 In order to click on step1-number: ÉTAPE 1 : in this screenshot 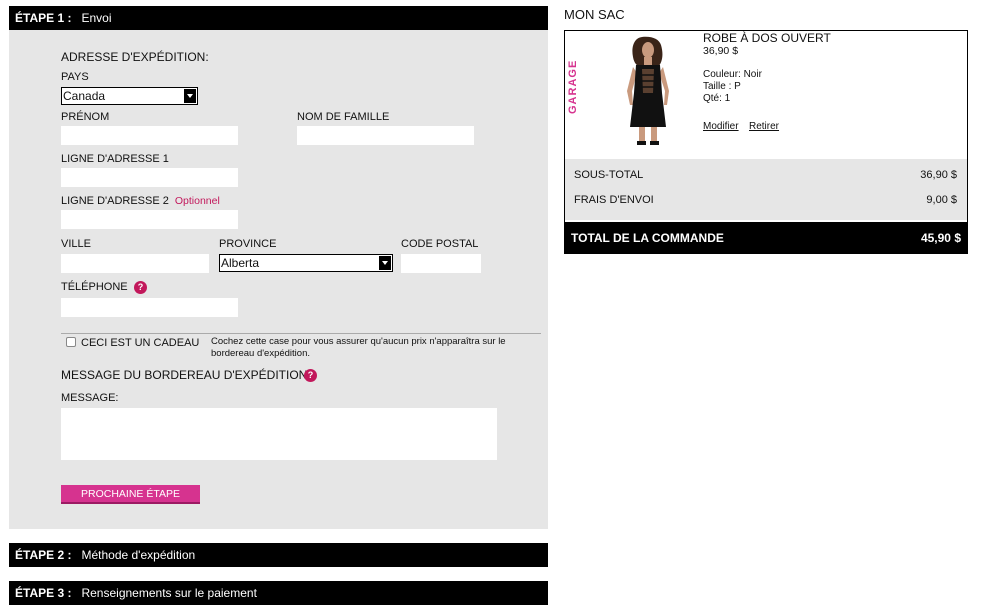, I will do `click(43, 18)`.